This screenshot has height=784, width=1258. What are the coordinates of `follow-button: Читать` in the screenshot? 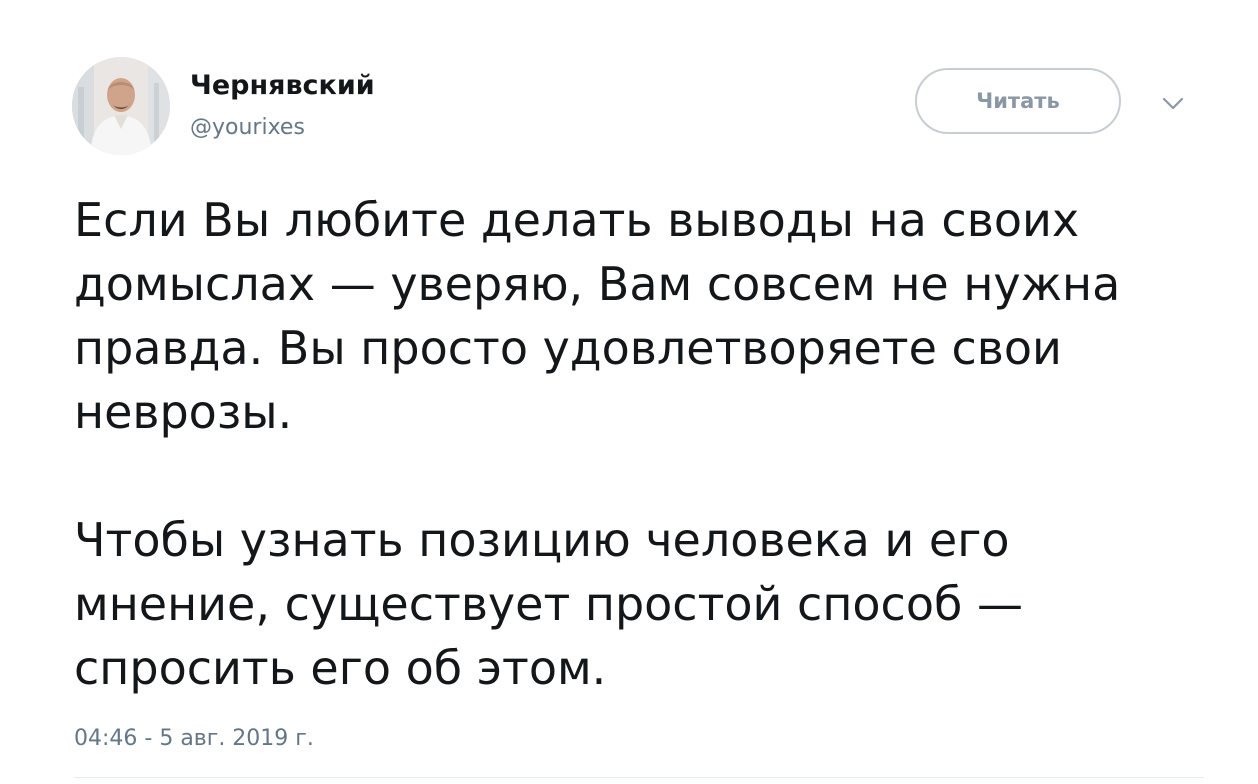 It's located at (1018, 101).